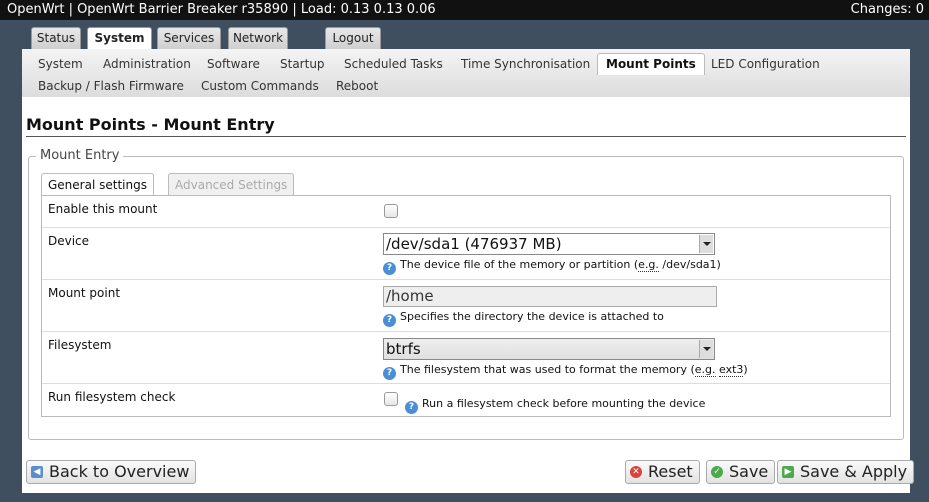 This screenshot has height=502, width=929. I want to click on enable-mount-label: Enable this mount, so click(103, 209).